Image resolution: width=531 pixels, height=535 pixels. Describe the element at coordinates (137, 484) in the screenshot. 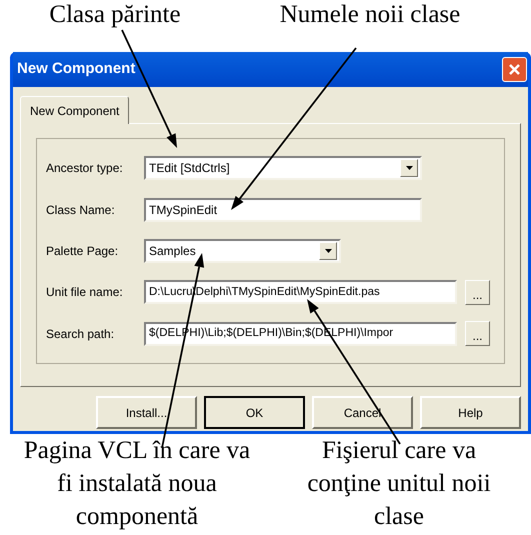

I see `annotation: Pagina VCL în care va fi instalată noua componentă` at that location.